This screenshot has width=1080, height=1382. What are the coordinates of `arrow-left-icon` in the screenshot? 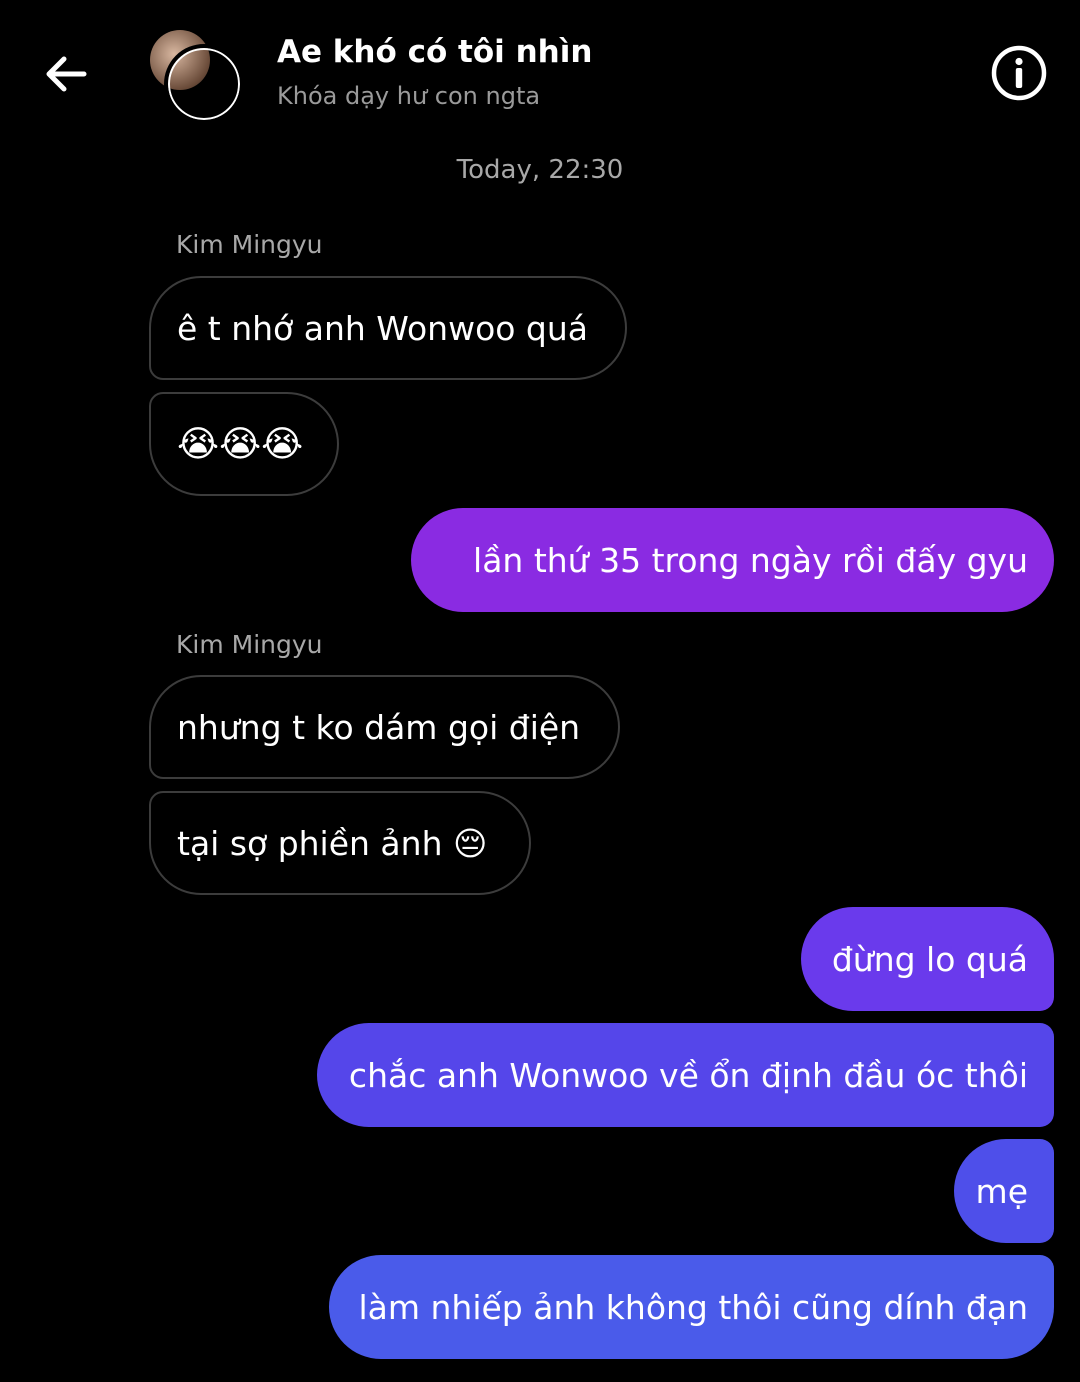 It's located at (66, 74).